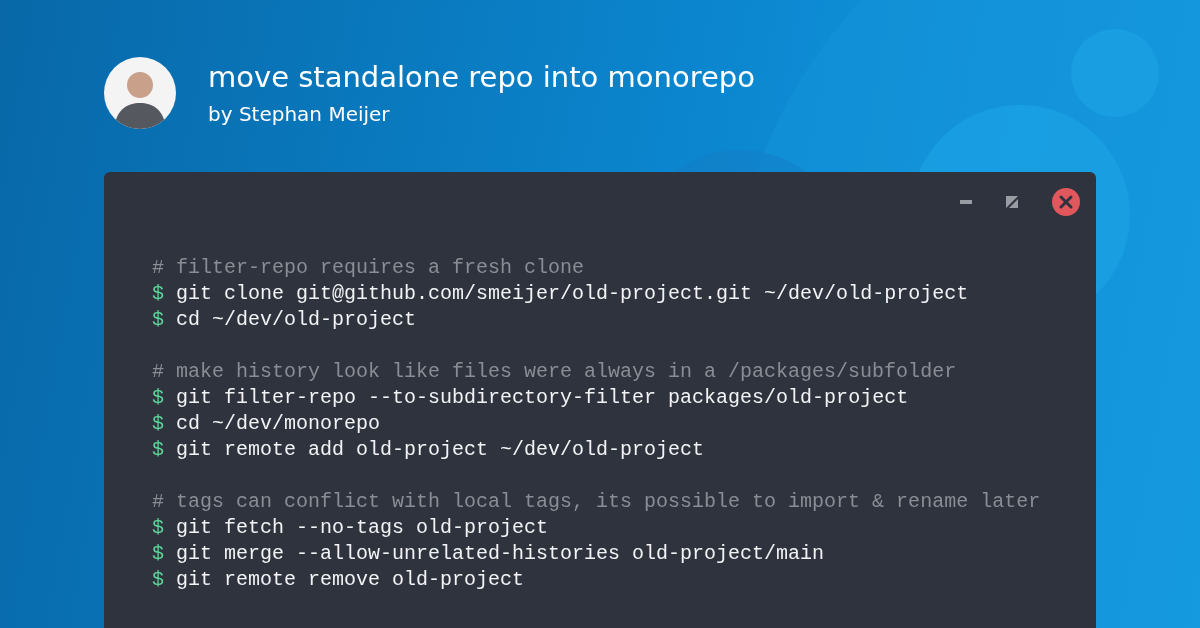 This screenshot has height=628, width=1200. What do you see at coordinates (369, 268) in the screenshot?
I see `code-comment: # filter-repo requires a fresh clone` at bounding box center [369, 268].